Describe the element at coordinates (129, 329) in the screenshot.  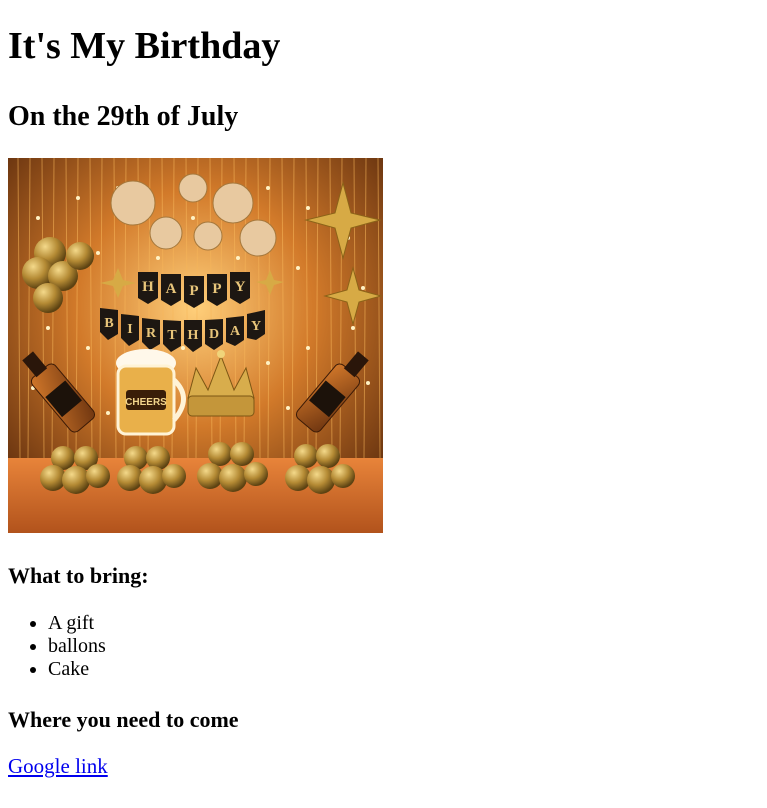
I see `banner-letter-7: I` at that location.